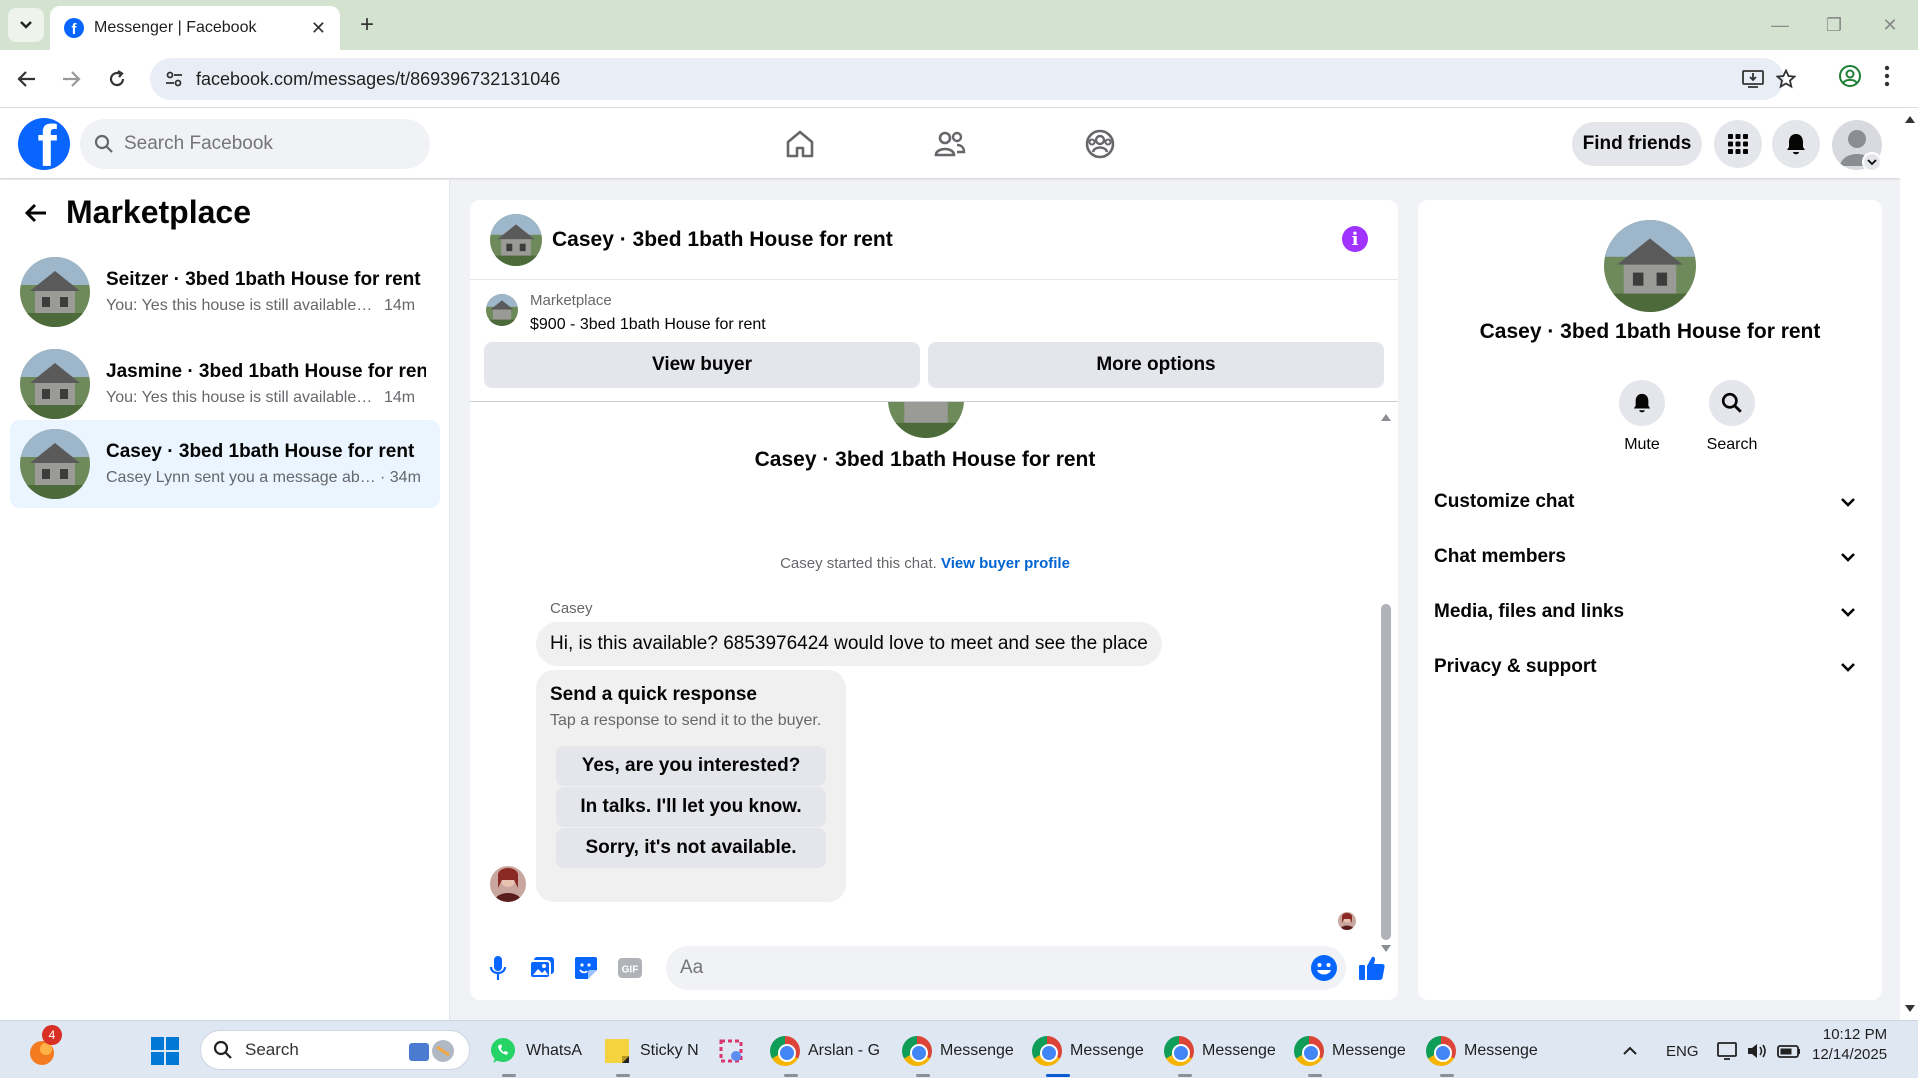 This screenshot has height=1078, width=1918. Describe the element at coordinates (117, 79) in the screenshot. I see `reload-button` at that location.